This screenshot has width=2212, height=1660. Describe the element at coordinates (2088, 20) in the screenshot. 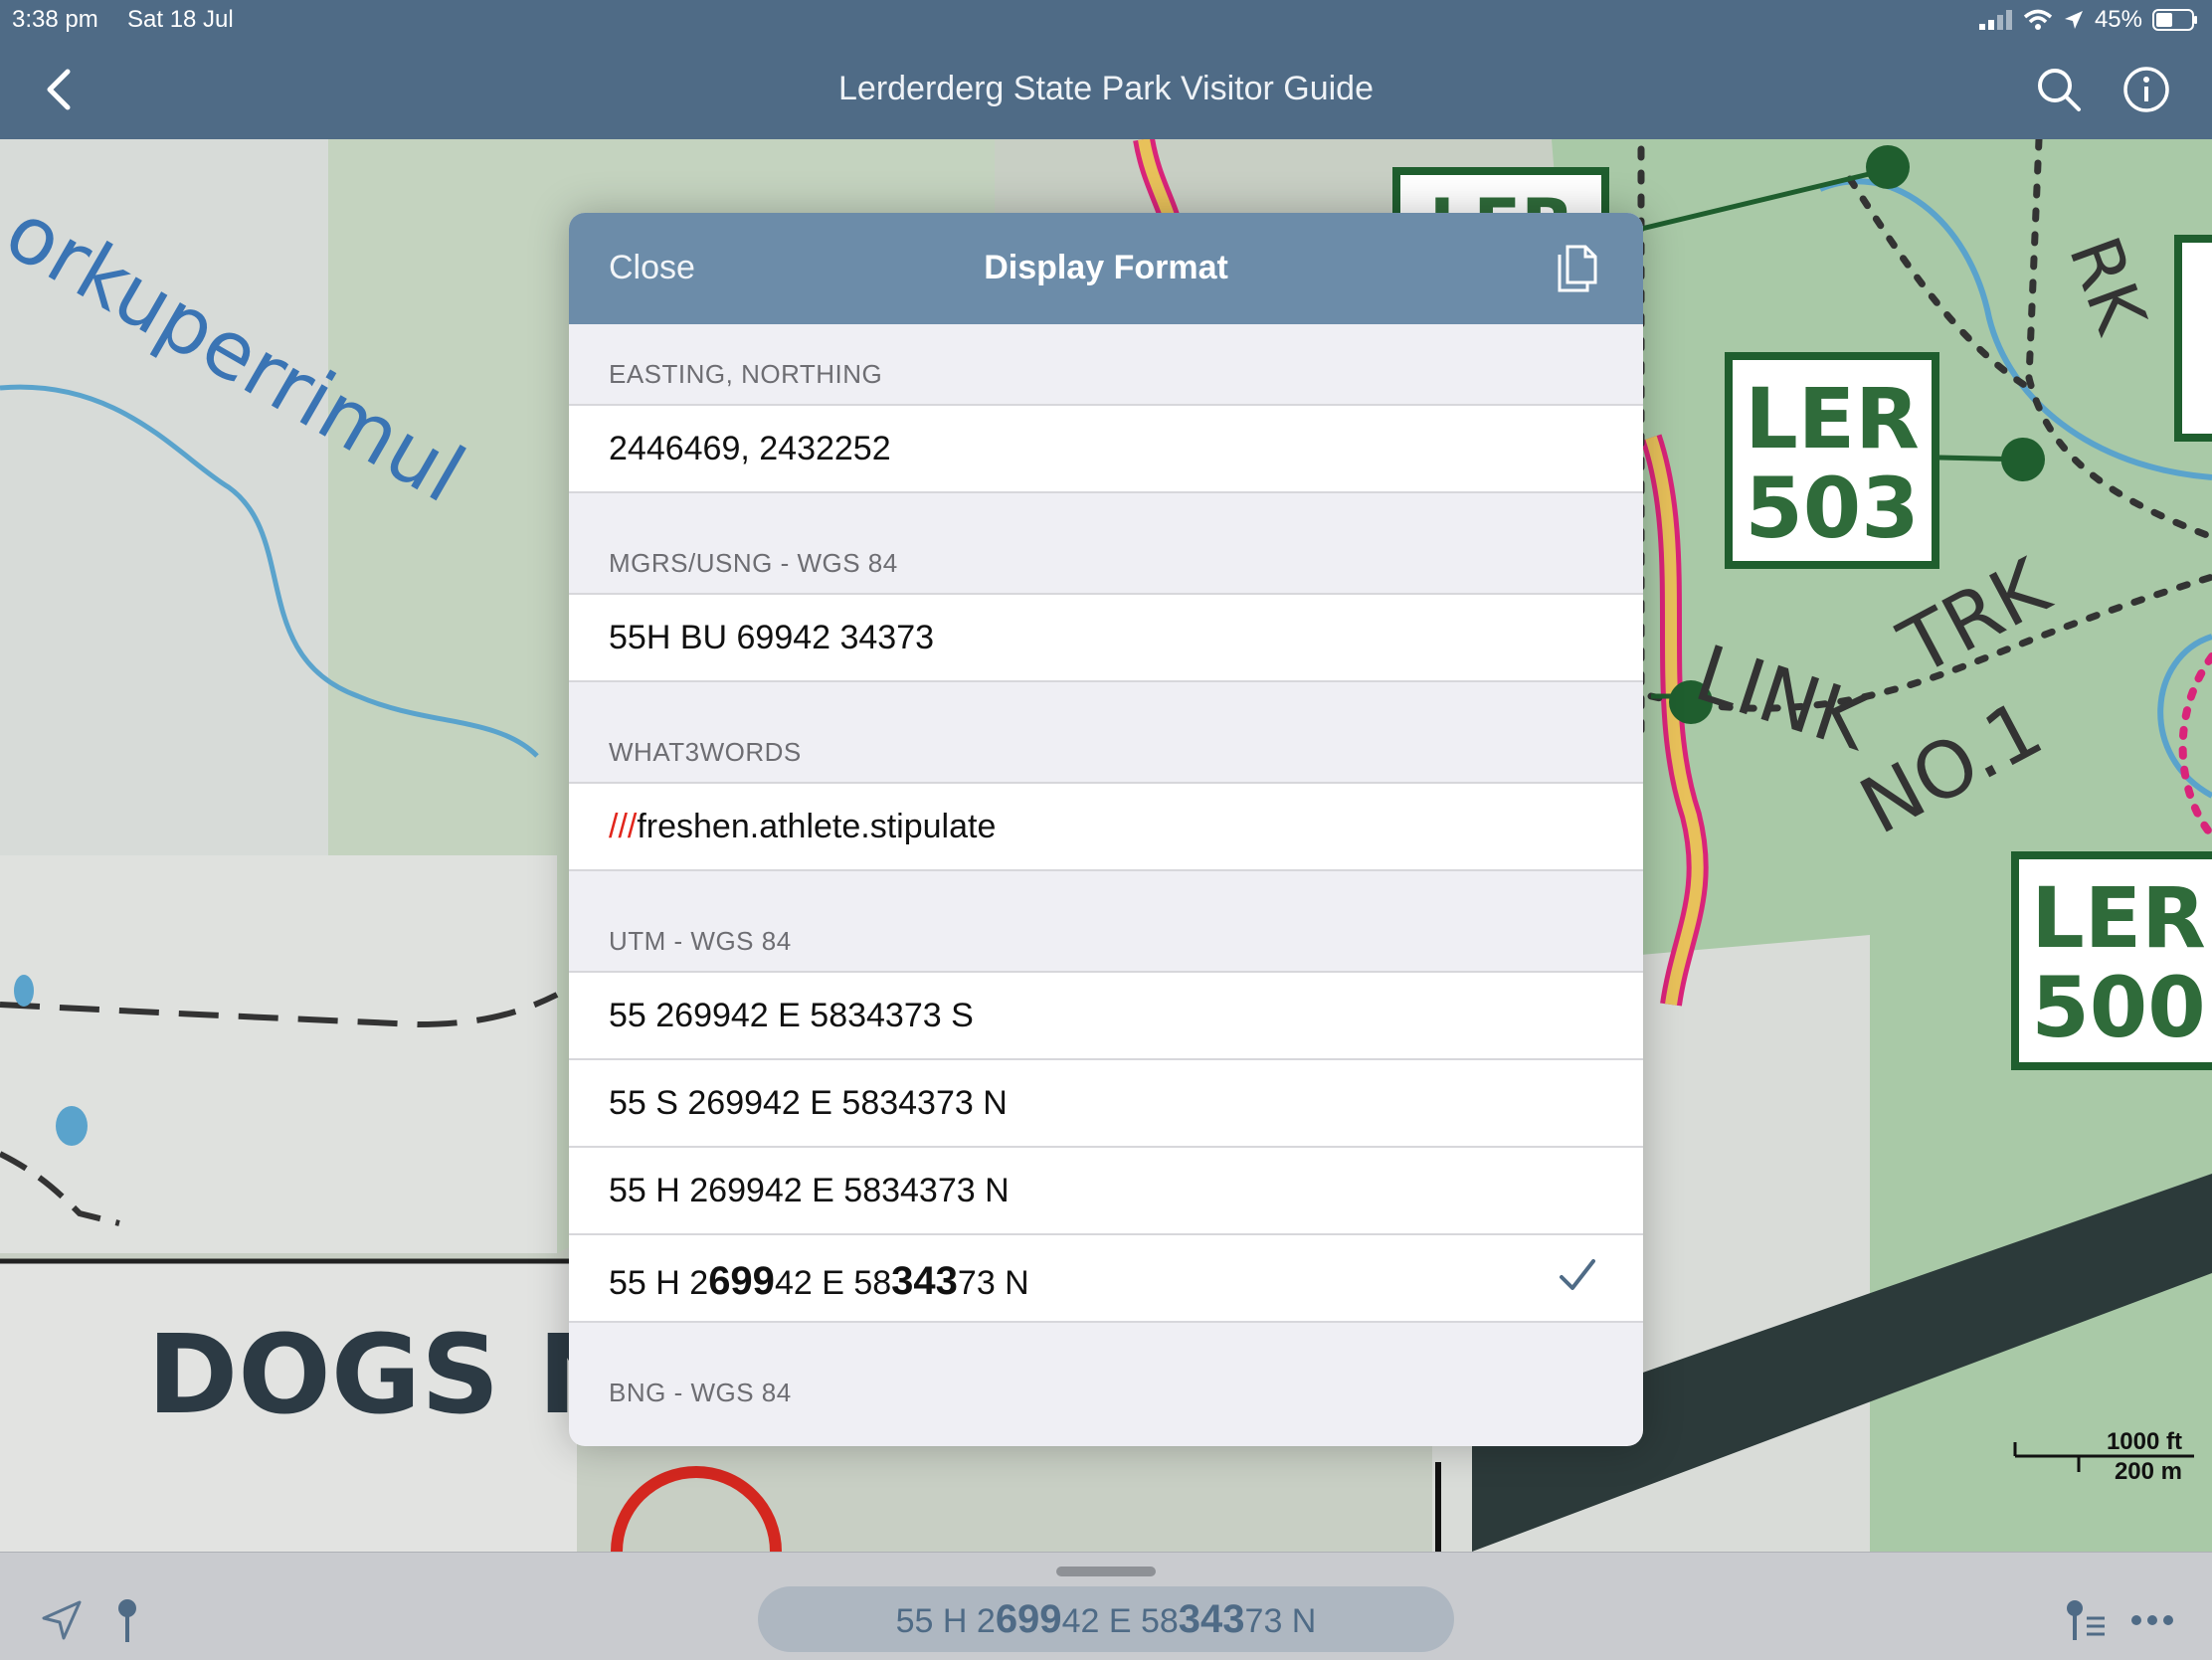

I see `status-indicators: 45%` at that location.